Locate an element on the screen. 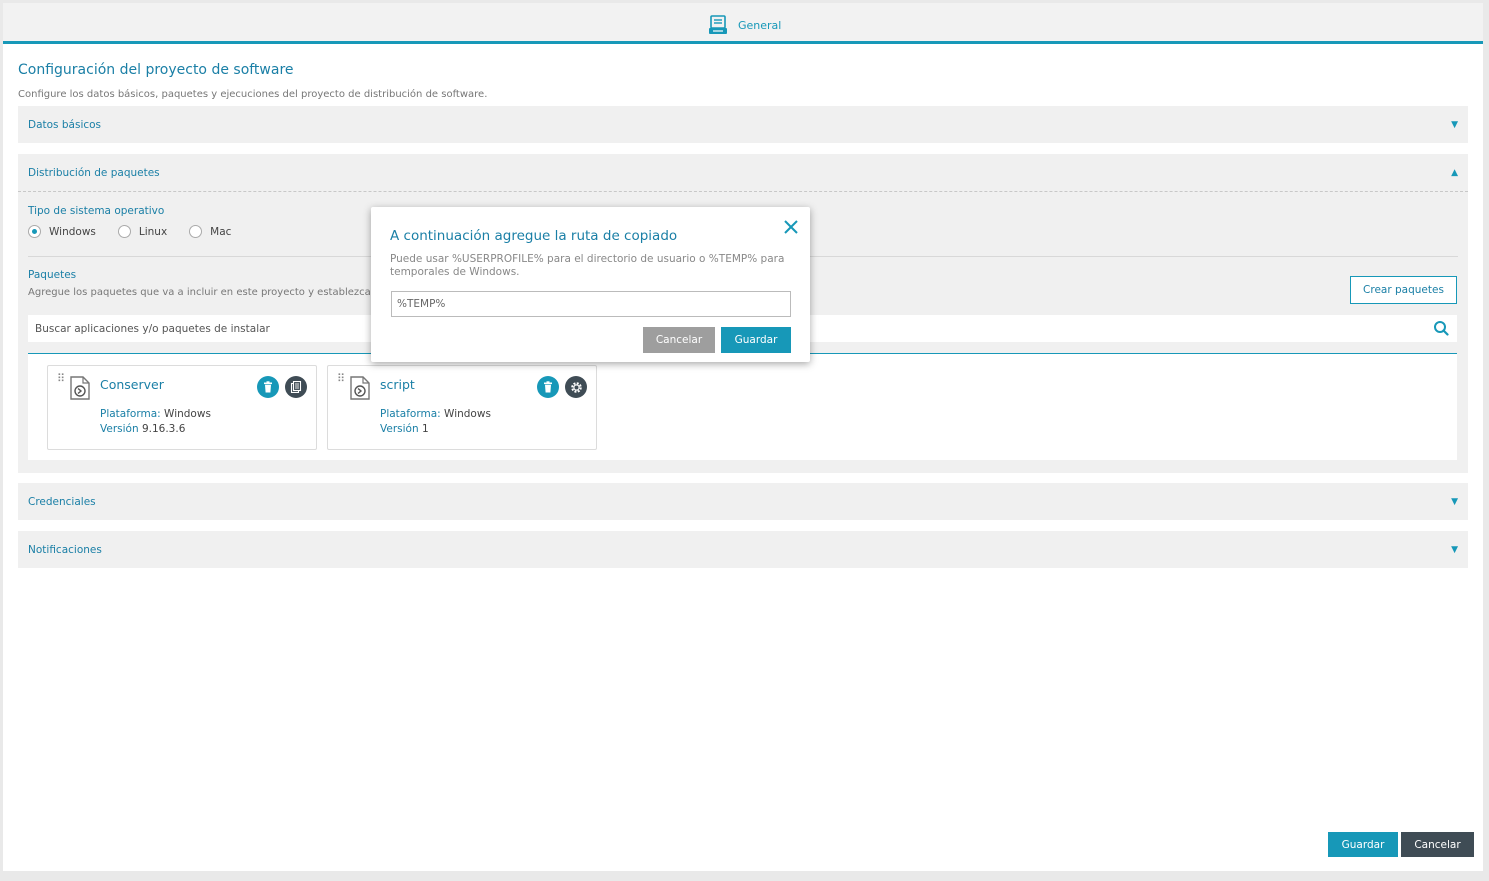 Image resolution: width=1489 pixels, height=881 pixels. gear-icon is located at coordinates (576, 387).